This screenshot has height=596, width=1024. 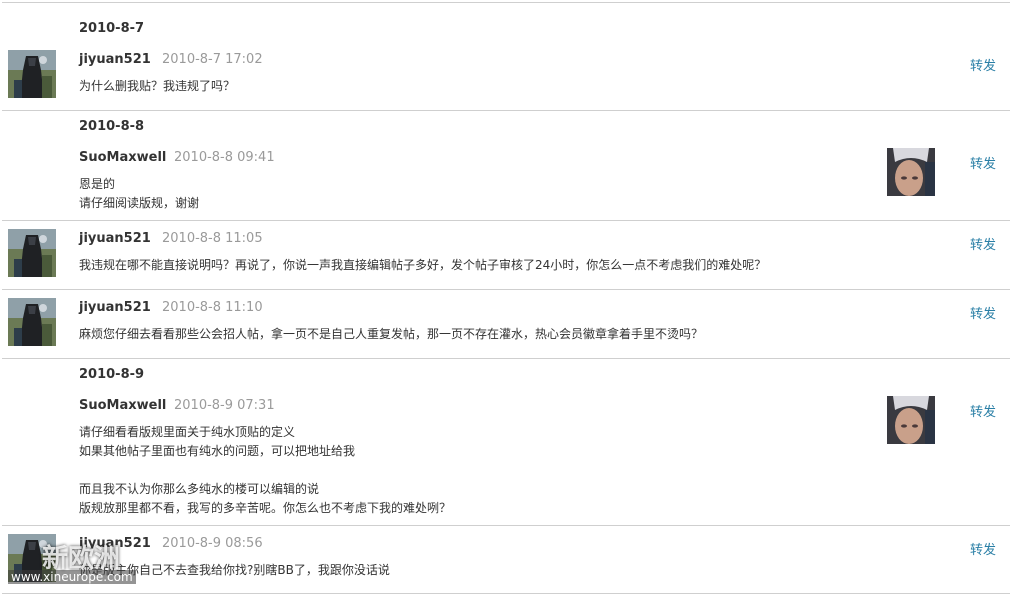 What do you see at coordinates (112, 374) in the screenshot?
I see `date-header: 2010-8-9` at bounding box center [112, 374].